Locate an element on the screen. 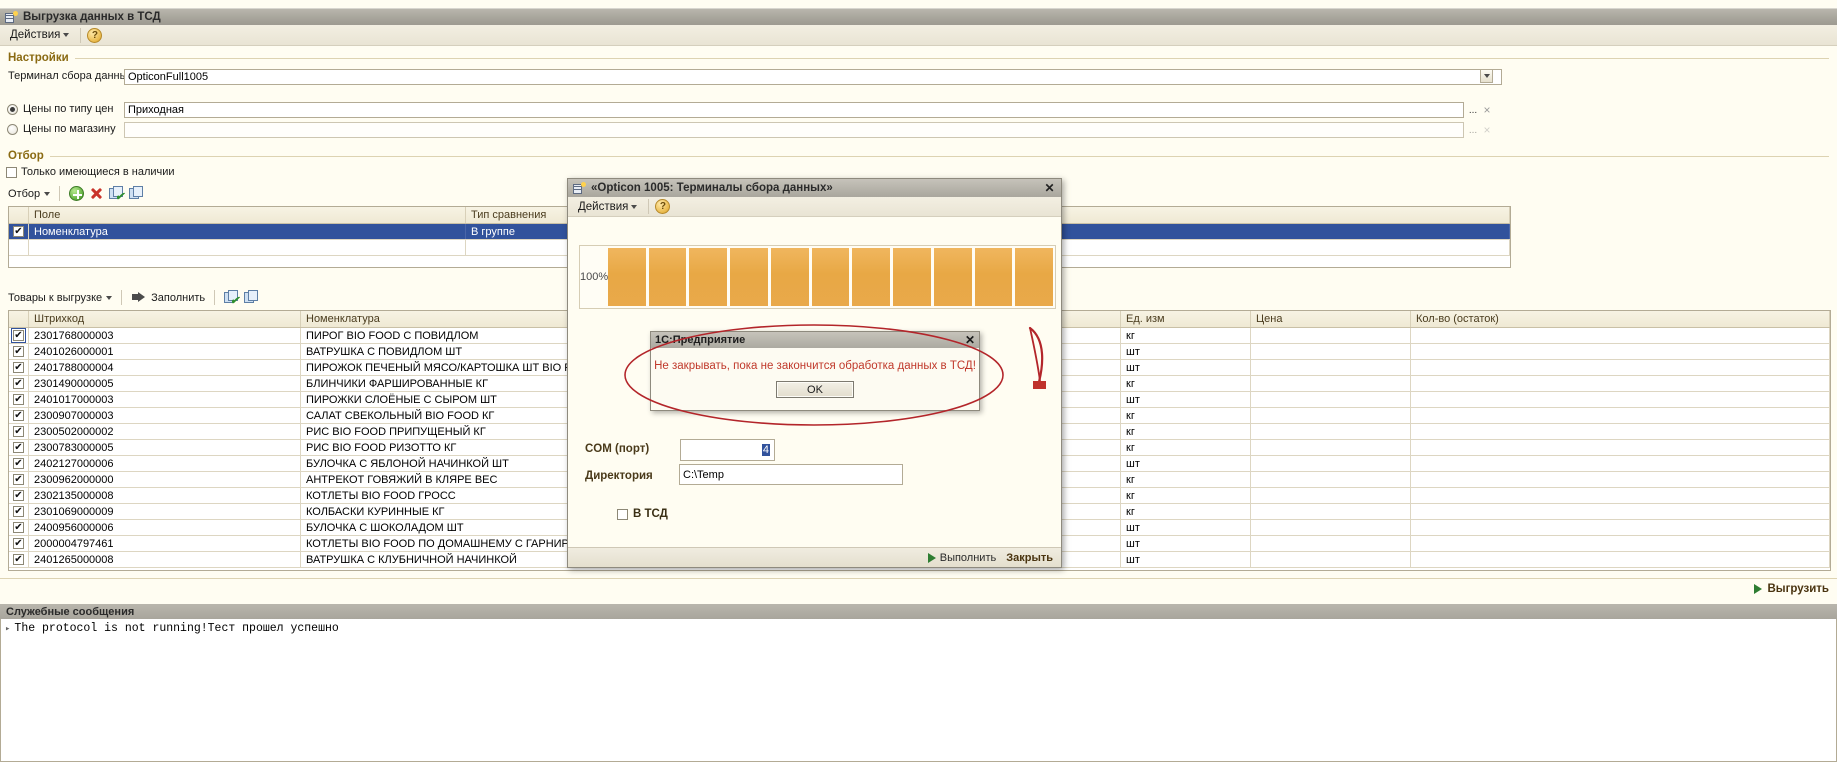  execute-button: Выполнить is located at coordinates (961, 558).